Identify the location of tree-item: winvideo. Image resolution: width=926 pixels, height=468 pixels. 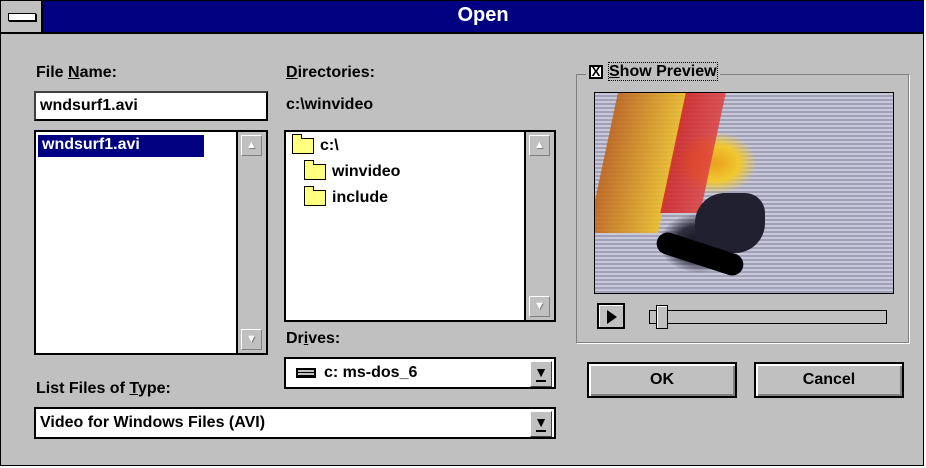
(352, 170).